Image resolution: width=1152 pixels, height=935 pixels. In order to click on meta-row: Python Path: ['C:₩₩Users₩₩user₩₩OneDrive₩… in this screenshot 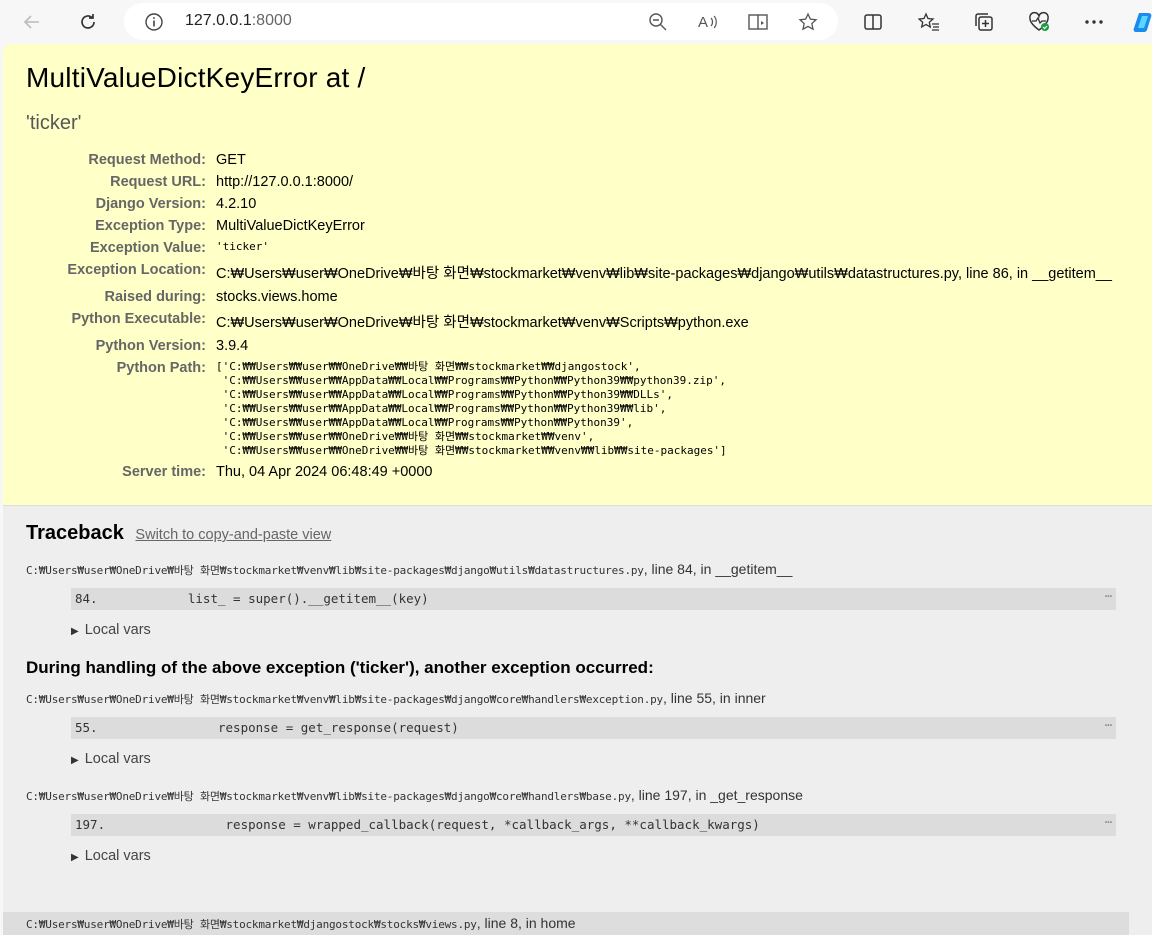, I will do `click(569, 409)`.